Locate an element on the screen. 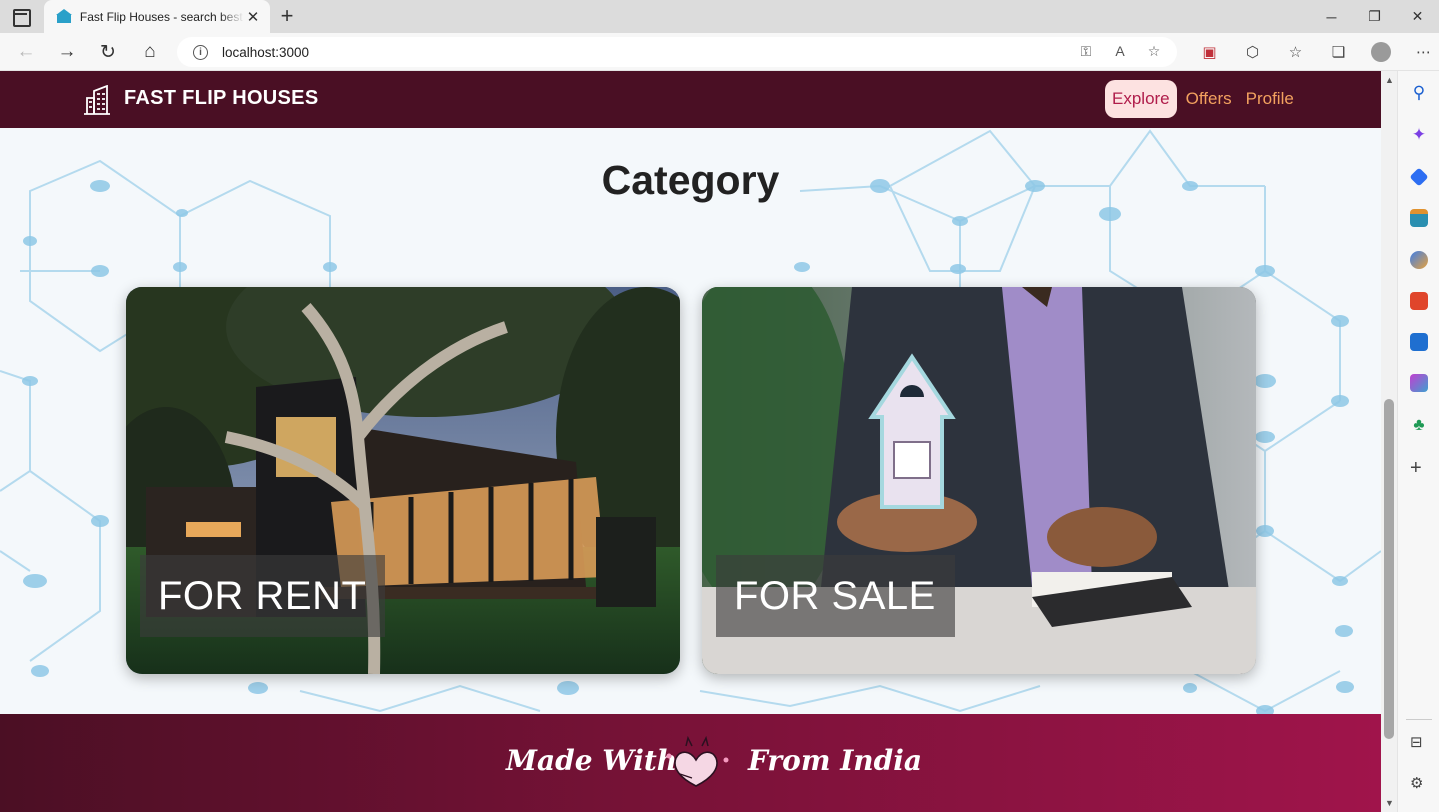 This screenshot has height=812, width=1439. shopping-tag-icon is located at coordinates (1419, 177).